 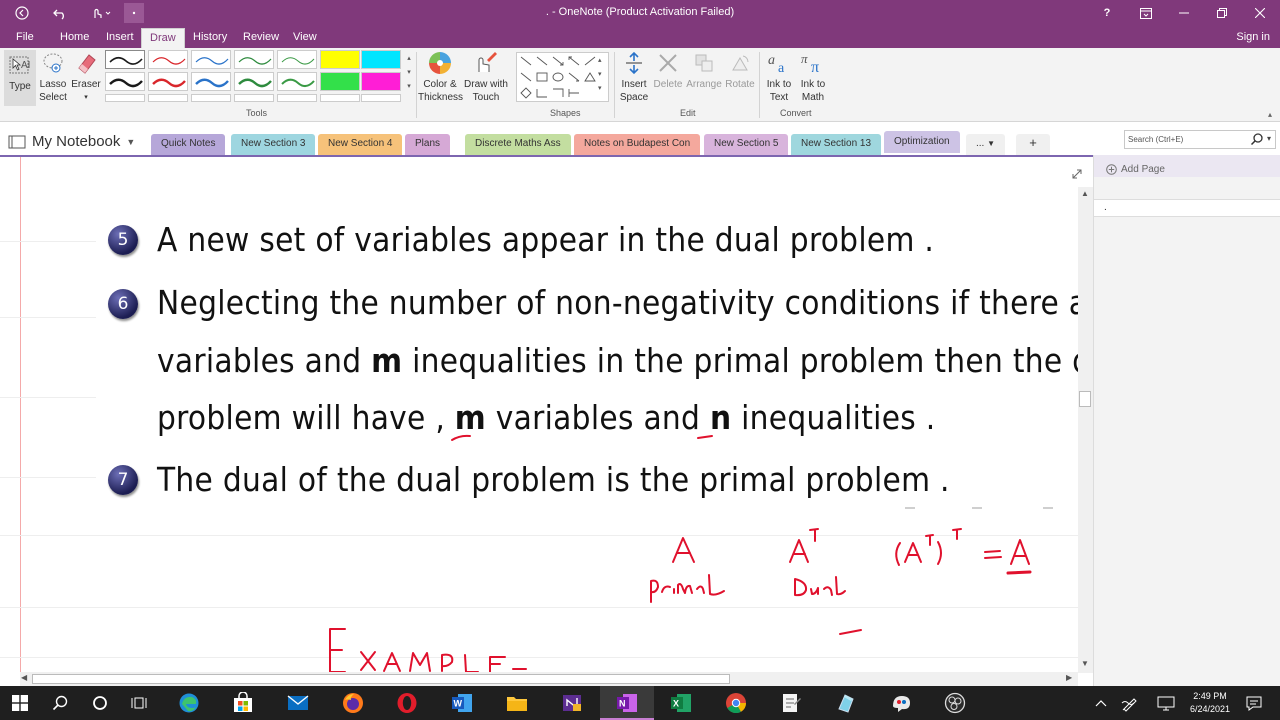 I want to click on lasso-select-button: Lasso Select, so click(x=53, y=77).